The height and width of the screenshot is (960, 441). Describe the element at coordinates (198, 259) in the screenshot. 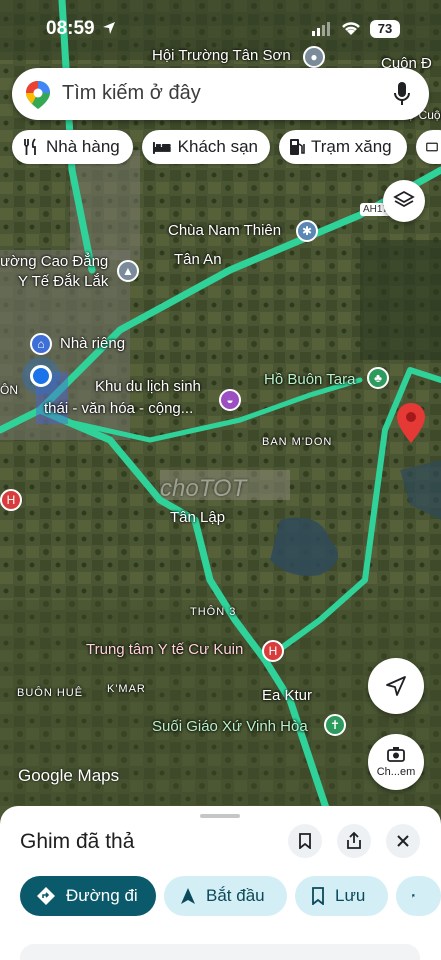

I see `place-tan-an: Tân An` at that location.